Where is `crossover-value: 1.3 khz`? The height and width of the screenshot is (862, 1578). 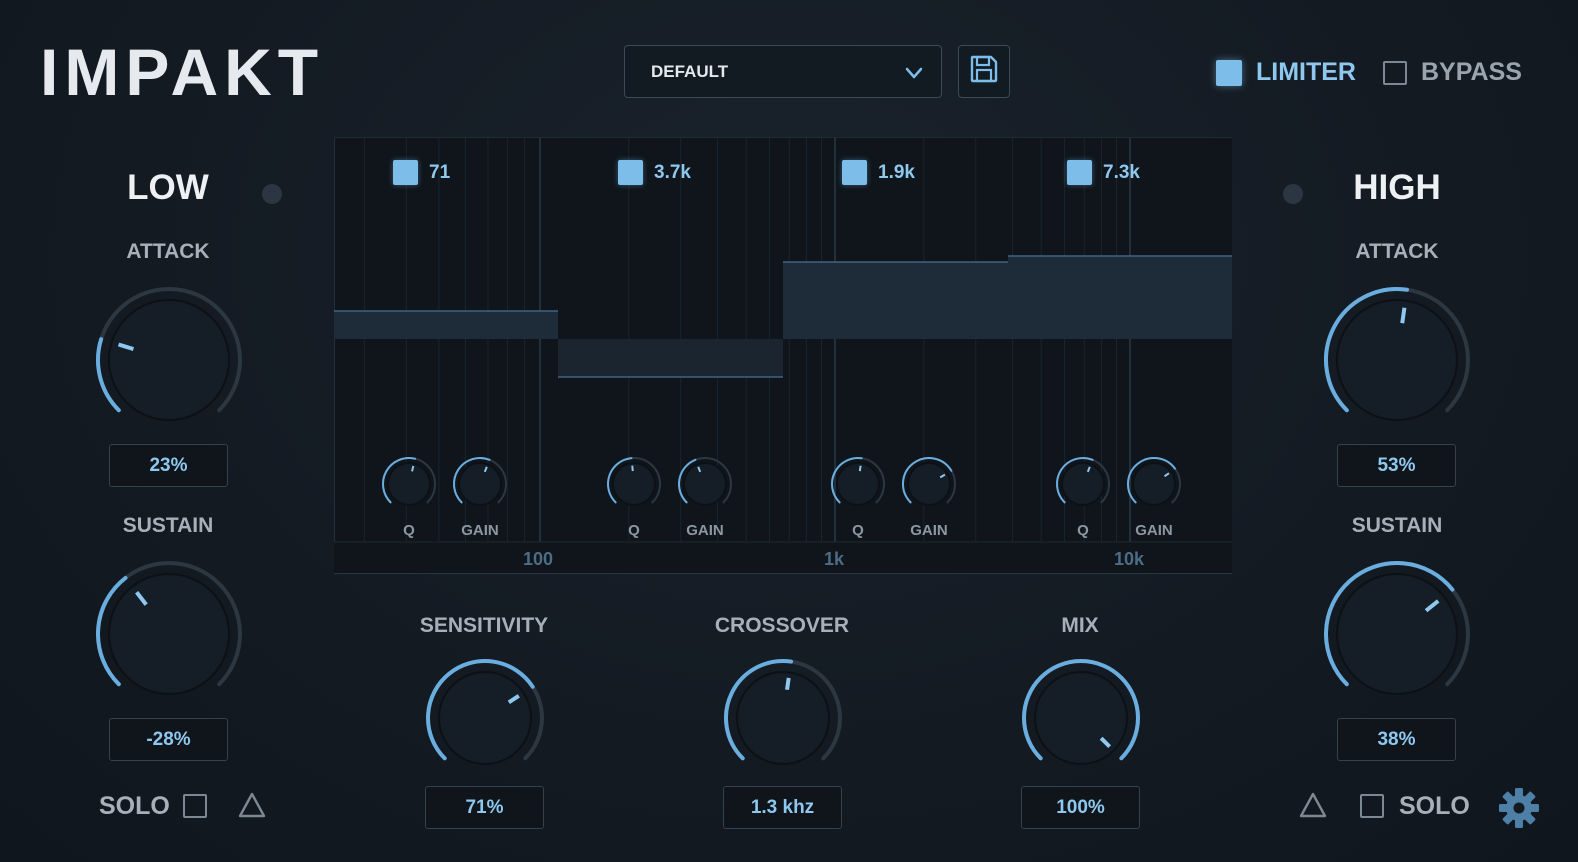
crossover-value: 1.3 khz is located at coordinates (782, 807).